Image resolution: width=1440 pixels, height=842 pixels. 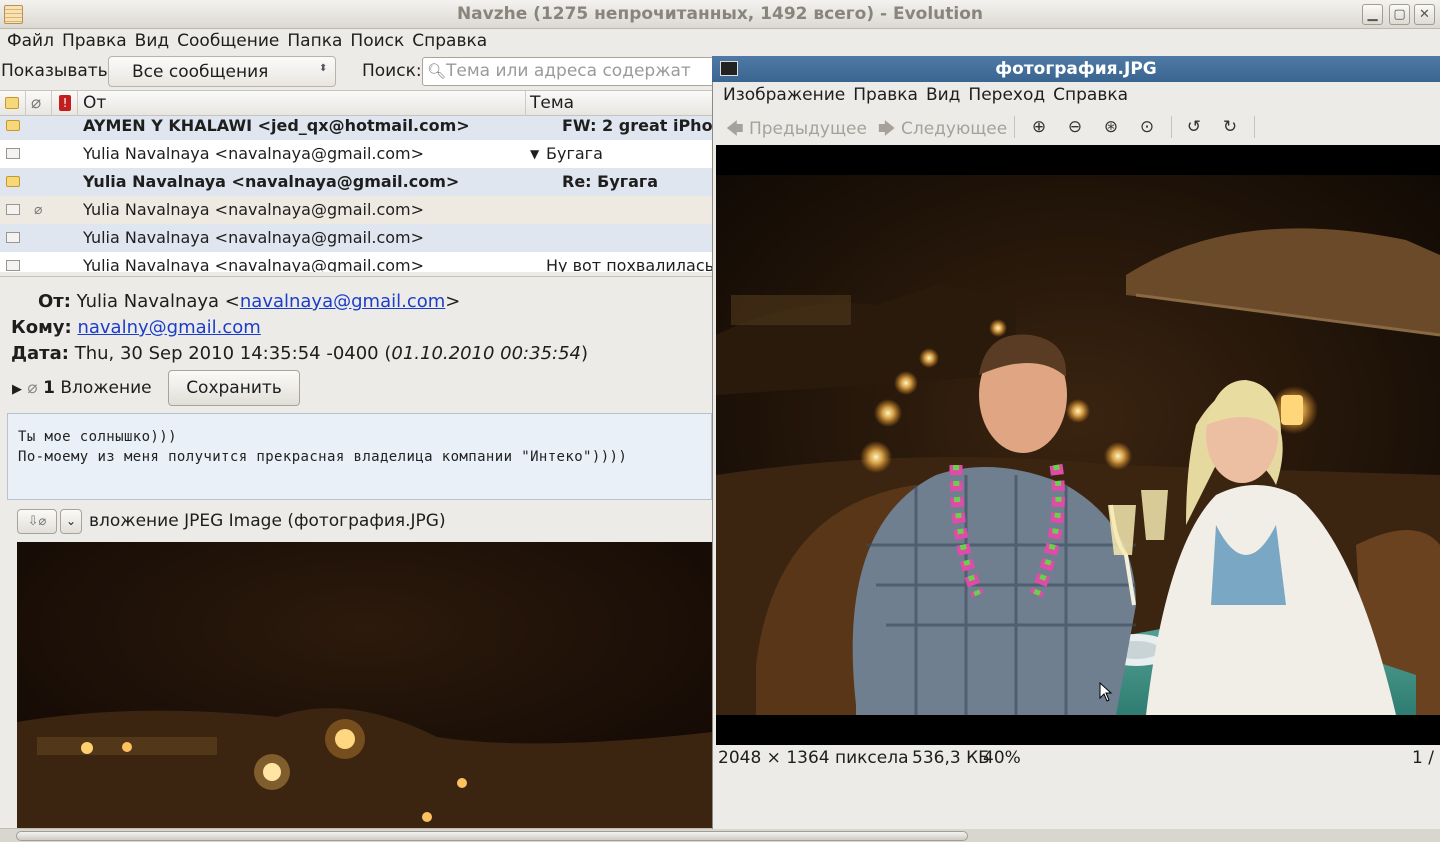 I want to click on attachment-menu-icon: ⌄, so click(x=71, y=521).